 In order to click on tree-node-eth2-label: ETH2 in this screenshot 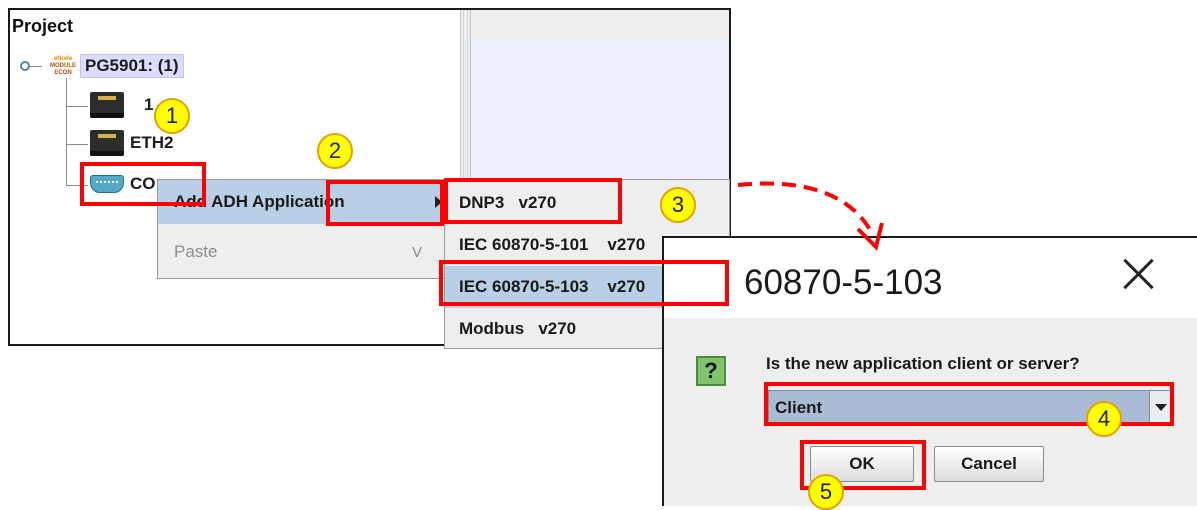, I will do `click(152, 142)`.